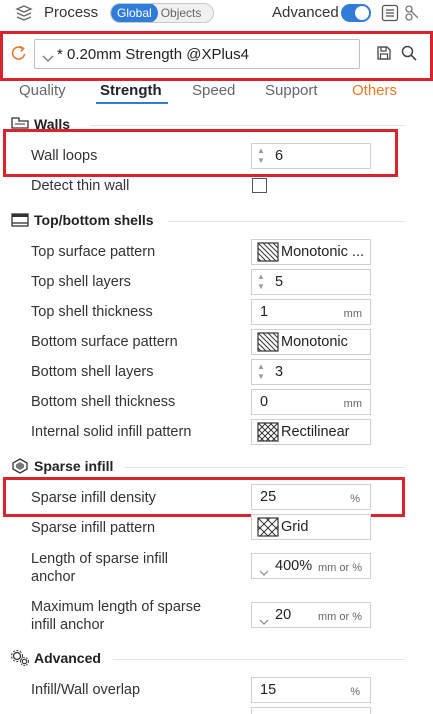  Describe the element at coordinates (314, 342) in the screenshot. I see `bottom-surface-pattern-value: Monotonic` at that location.